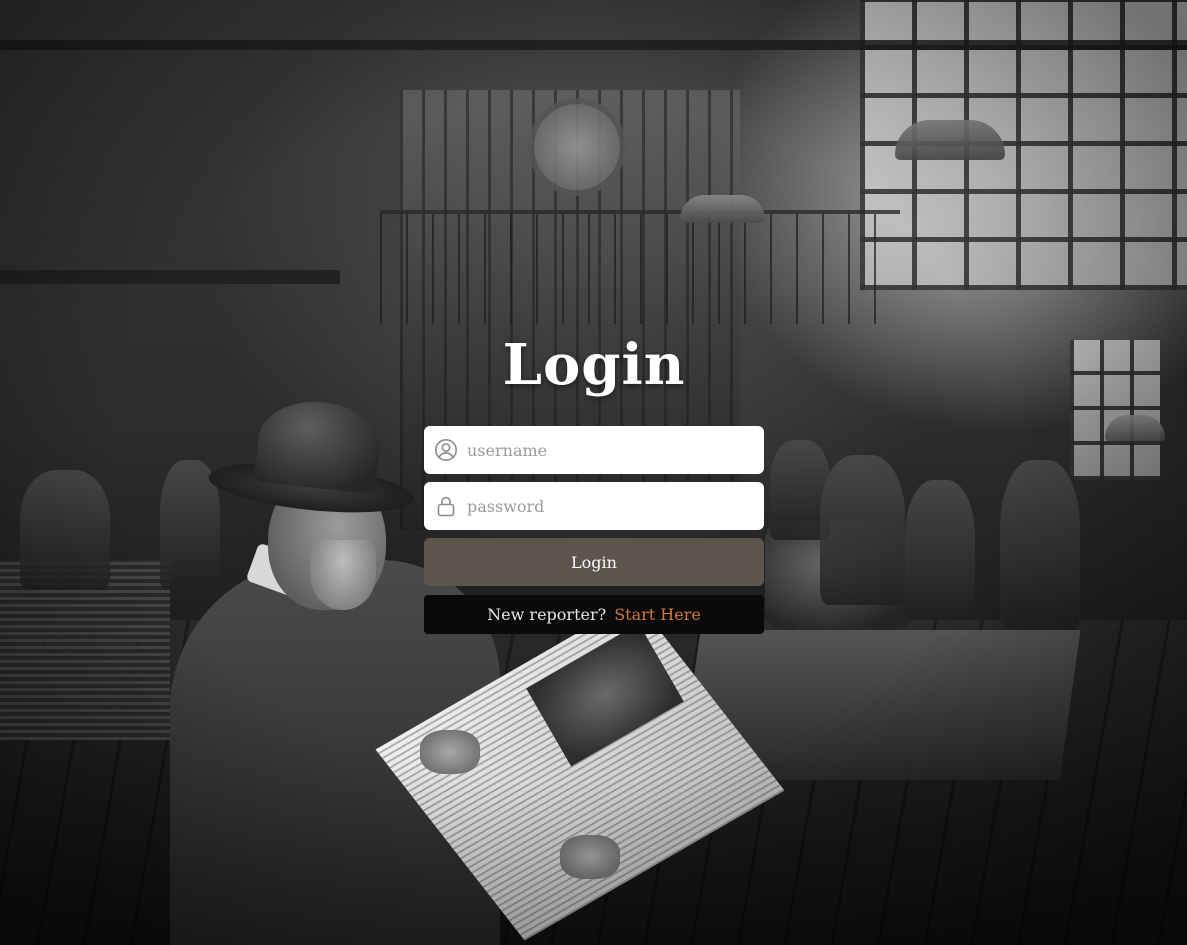 Image resolution: width=1187 pixels, height=945 pixels. I want to click on lock-icon, so click(446, 506).